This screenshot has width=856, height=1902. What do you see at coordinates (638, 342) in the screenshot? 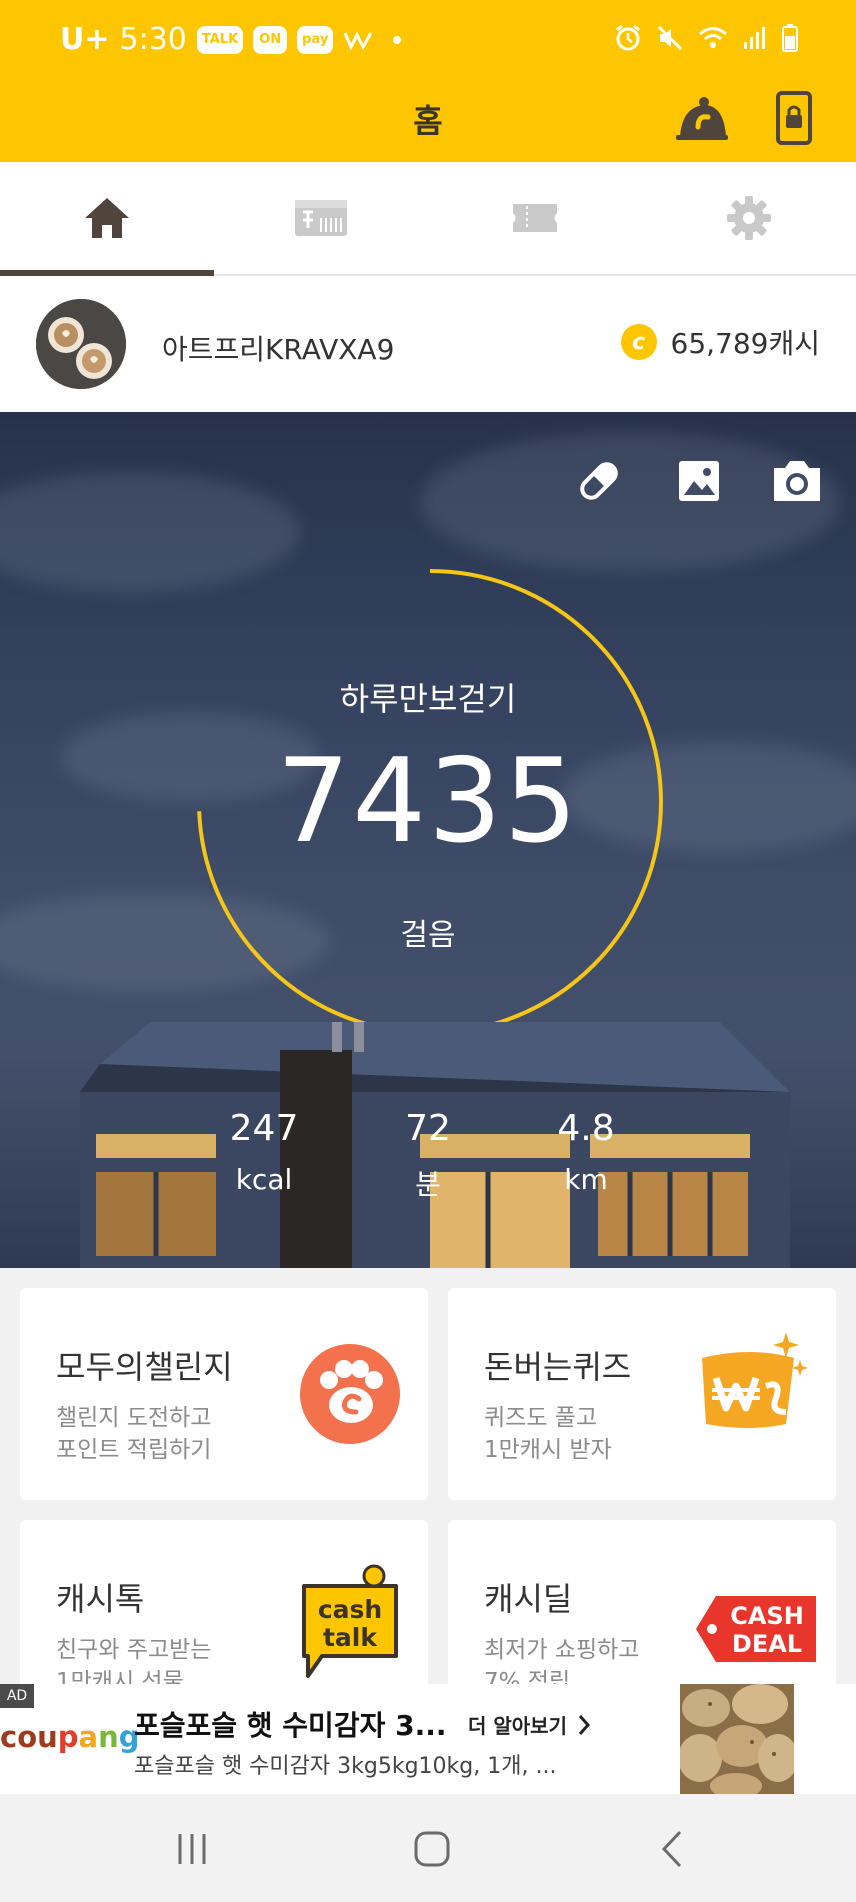
I see `coin-icon: c` at bounding box center [638, 342].